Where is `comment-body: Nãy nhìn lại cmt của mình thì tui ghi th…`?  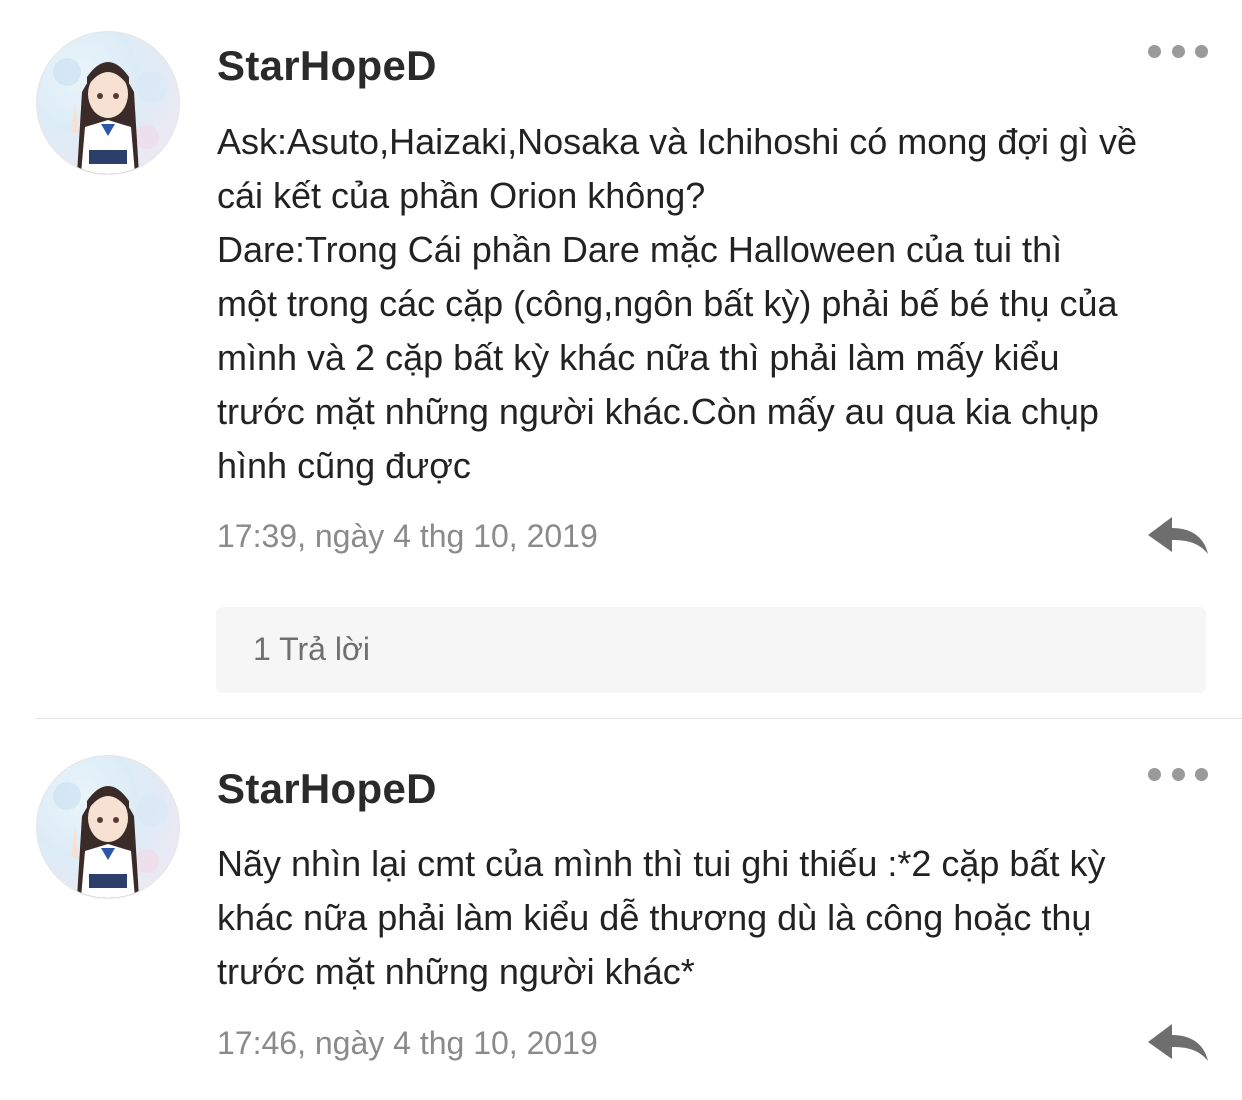 comment-body: Nãy nhìn lại cmt của mình thì tui ghi th… is located at coordinates (717, 918).